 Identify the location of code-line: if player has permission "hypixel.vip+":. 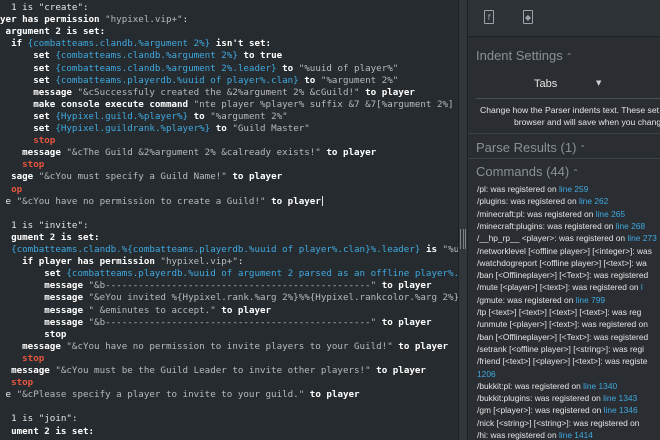
(121, 262).